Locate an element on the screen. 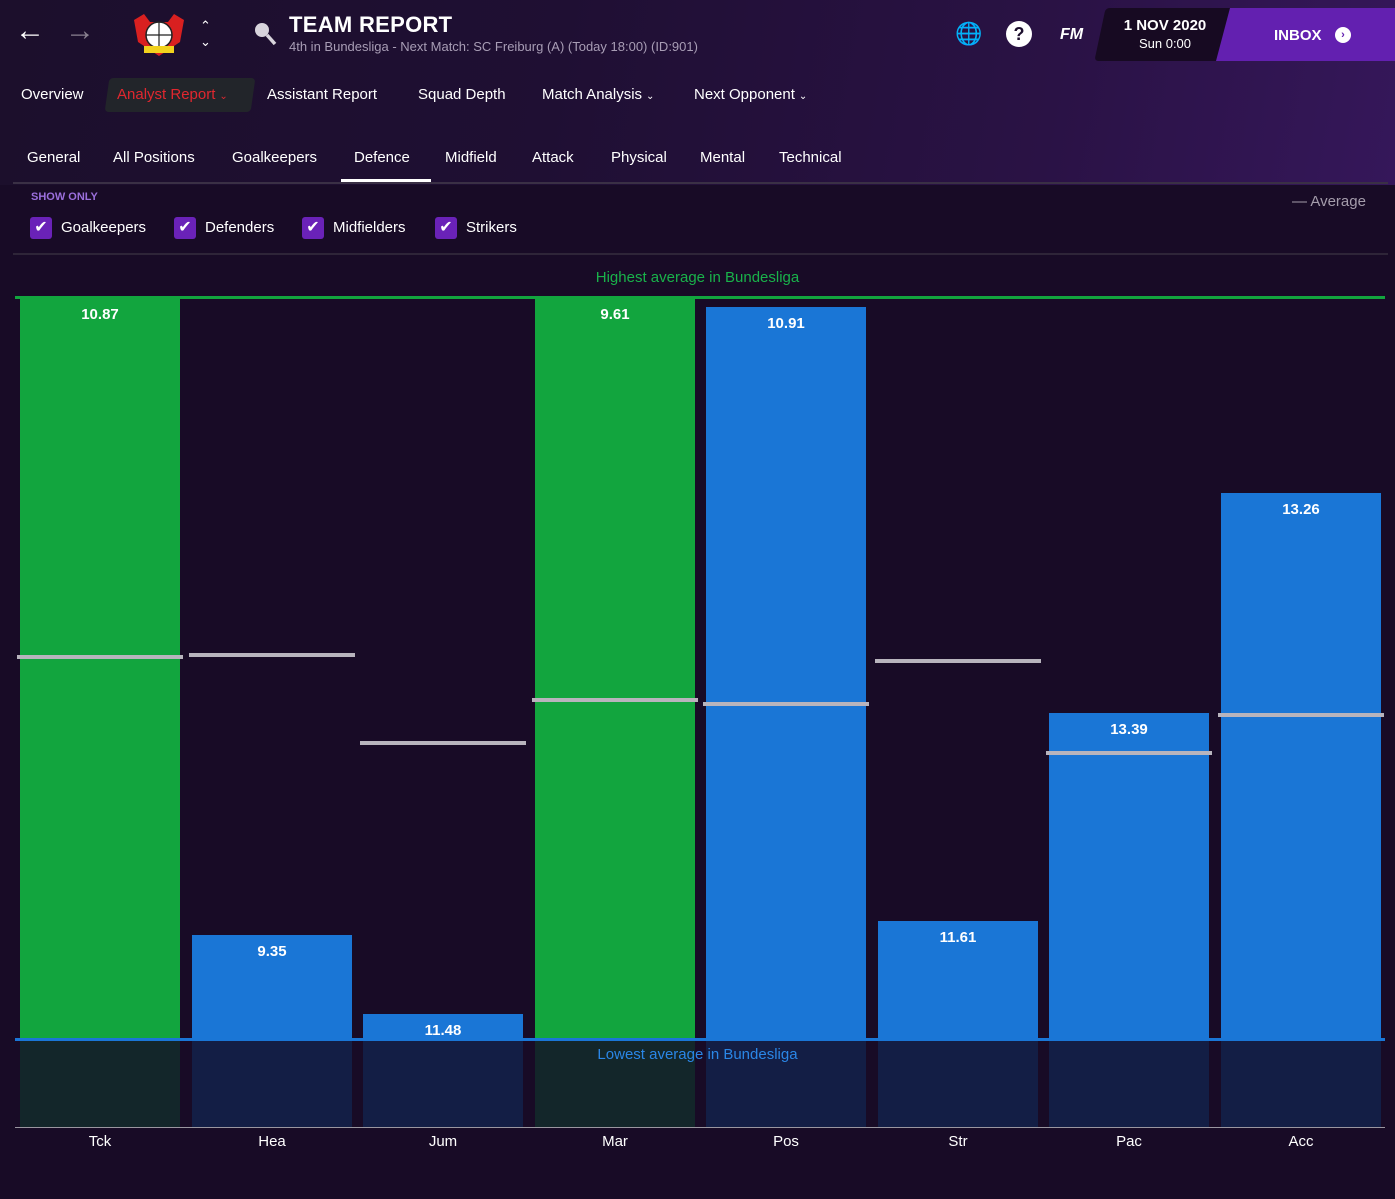 This screenshot has height=1199, width=1395. back-arrow-icon: ← is located at coordinates (30, 31).